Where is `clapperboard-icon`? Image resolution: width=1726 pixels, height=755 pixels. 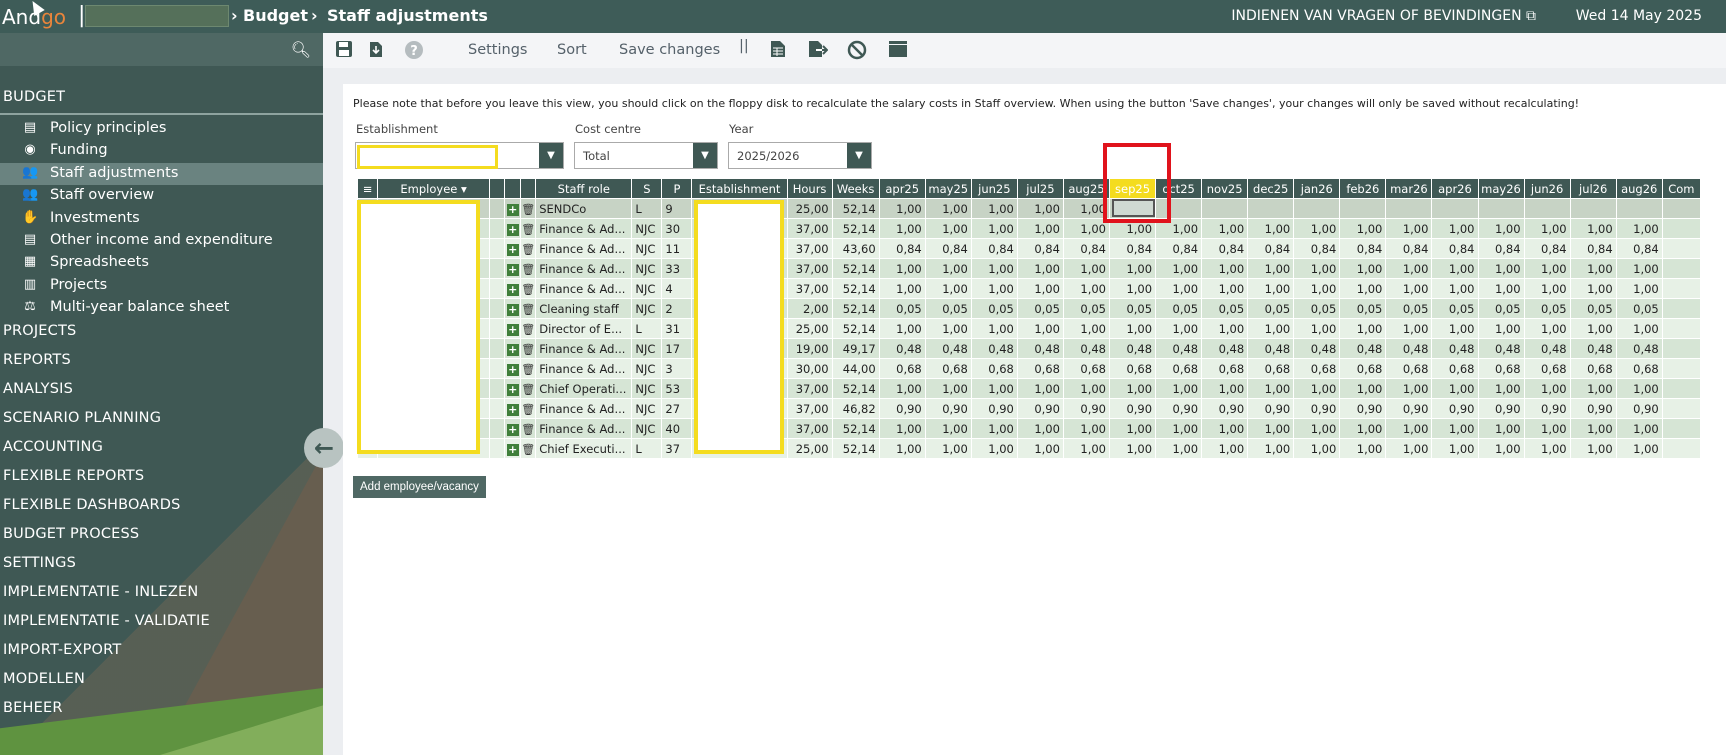 clapperboard-icon is located at coordinates (898, 51).